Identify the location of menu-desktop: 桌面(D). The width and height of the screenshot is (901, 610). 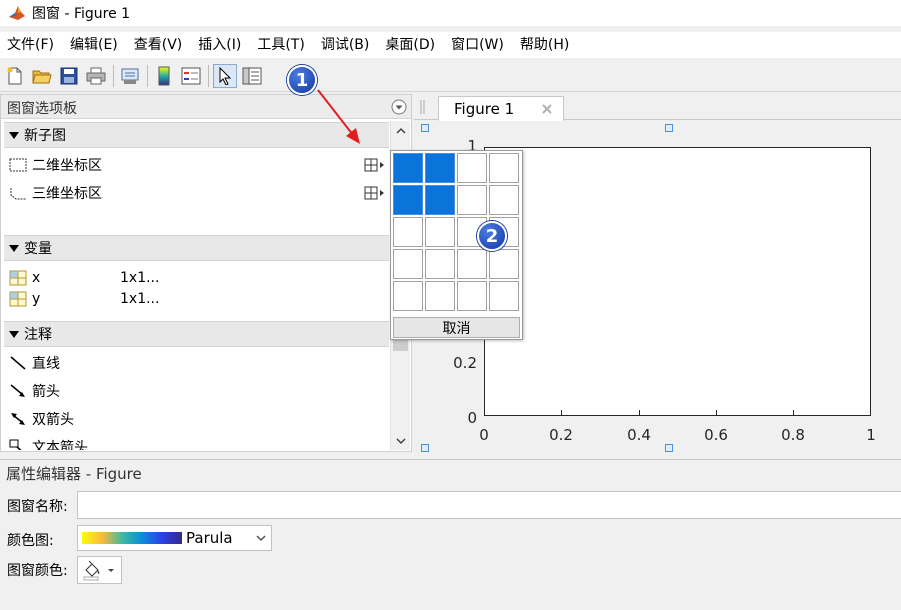
(410, 45).